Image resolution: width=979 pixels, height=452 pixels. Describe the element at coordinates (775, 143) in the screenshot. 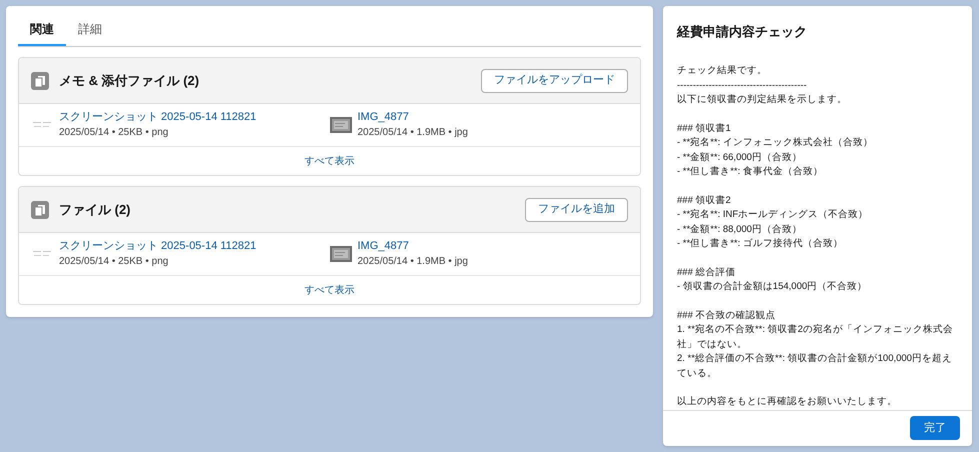

I see `result-line: - **宛名**: インフォニック株式会社（合致）` at that location.